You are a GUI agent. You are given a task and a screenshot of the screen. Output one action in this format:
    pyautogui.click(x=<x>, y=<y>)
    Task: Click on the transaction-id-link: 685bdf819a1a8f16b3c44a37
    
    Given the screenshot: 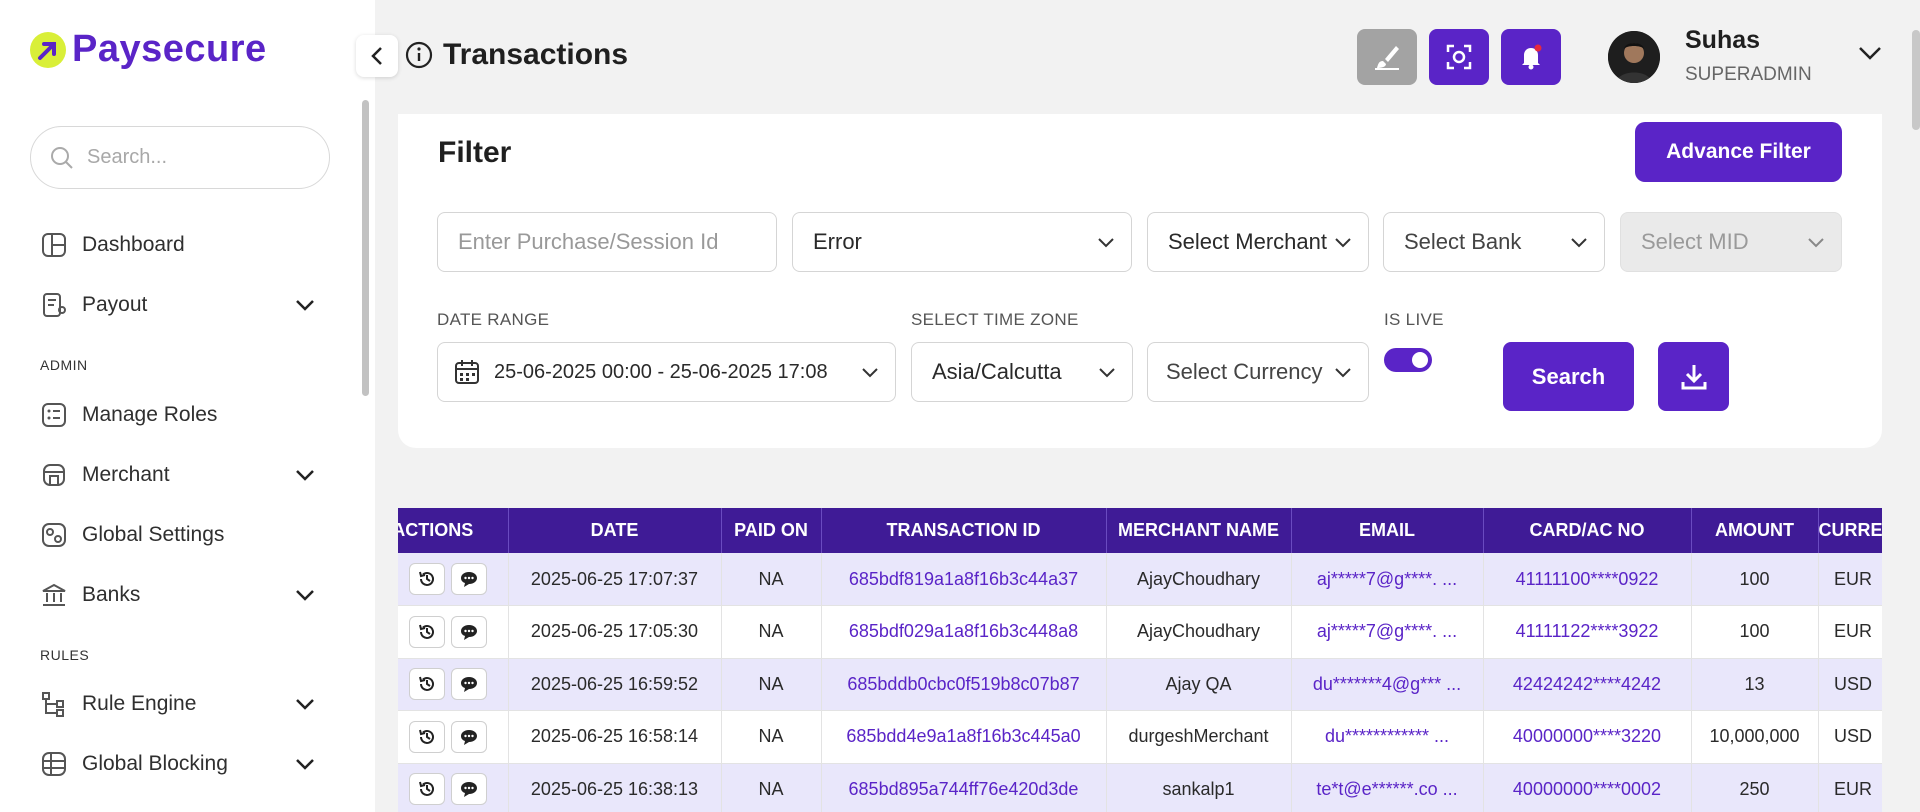 What is the action you would take?
    pyautogui.click(x=964, y=579)
    